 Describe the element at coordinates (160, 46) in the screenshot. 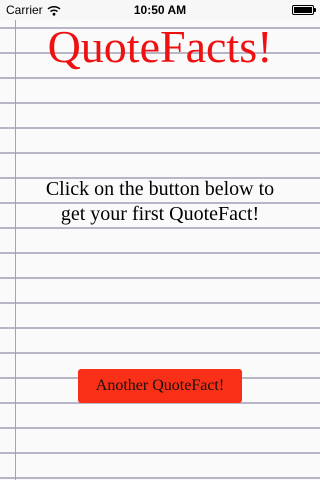

I see `app-title: QuoteFacts!` at that location.